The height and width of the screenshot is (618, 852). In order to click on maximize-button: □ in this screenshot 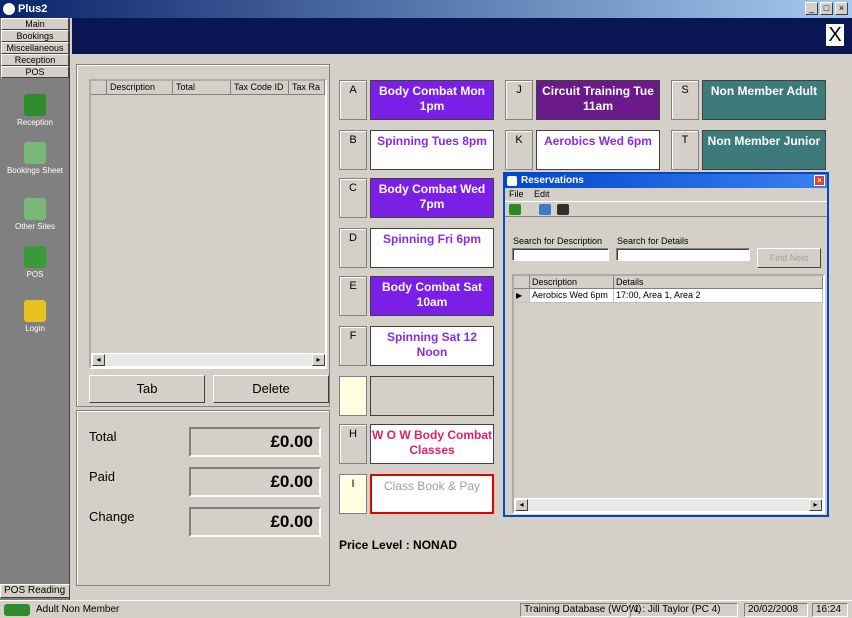, I will do `click(826, 8)`.